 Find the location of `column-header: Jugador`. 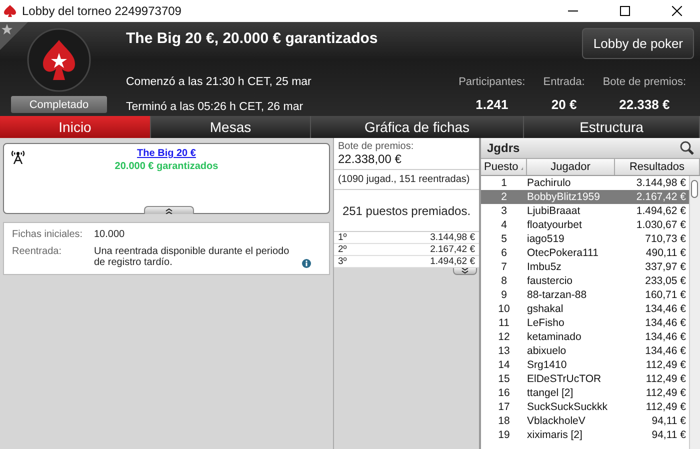

column-header: Jugador is located at coordinates (571, 167).